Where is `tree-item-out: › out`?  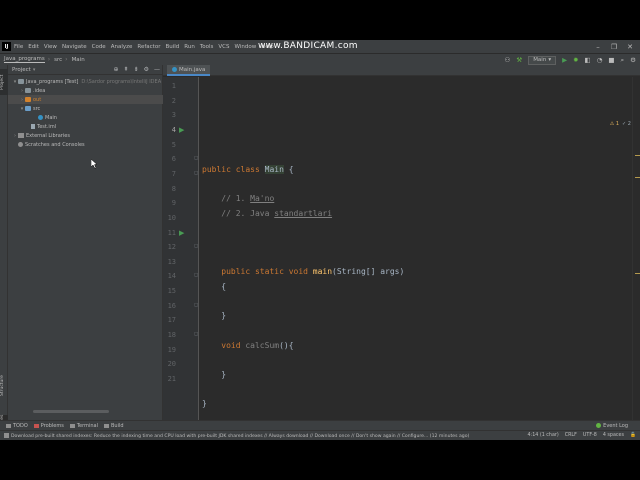 tree-item-out: › out is located at coordinates (85, 99).